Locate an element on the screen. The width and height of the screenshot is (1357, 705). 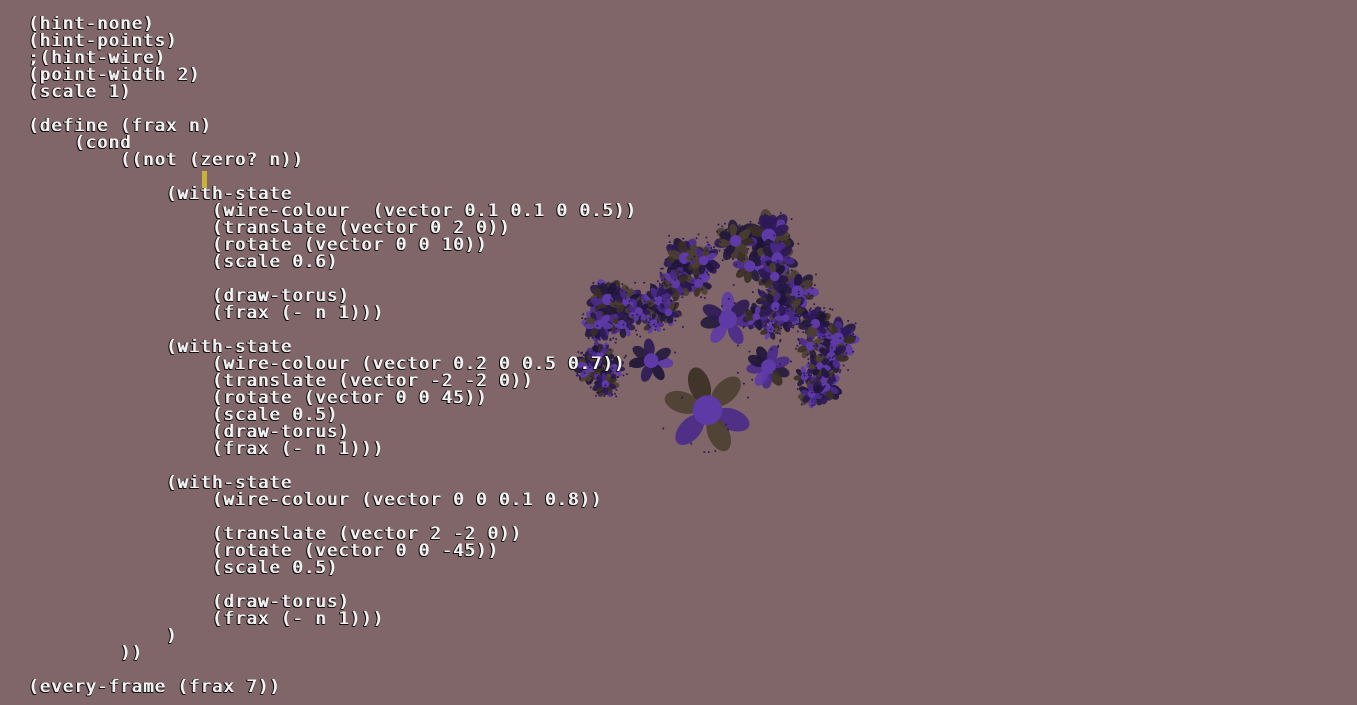
code-line: (wire-colour (vector 0 0 0.1 0.8)) is located at coordinates (315, 500).